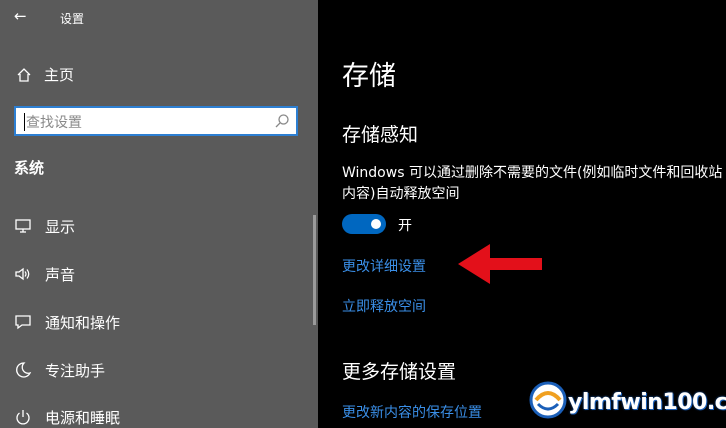 The height and width of the screenshot is (428, 726). I want to click on watermark-text: ylmfwin100.com, so click(647, 402).